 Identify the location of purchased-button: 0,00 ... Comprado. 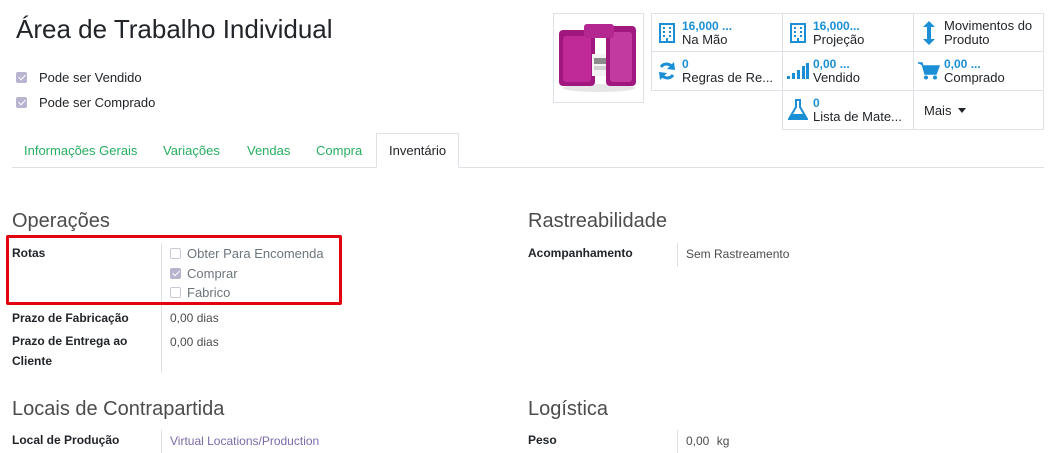
(978, 71).